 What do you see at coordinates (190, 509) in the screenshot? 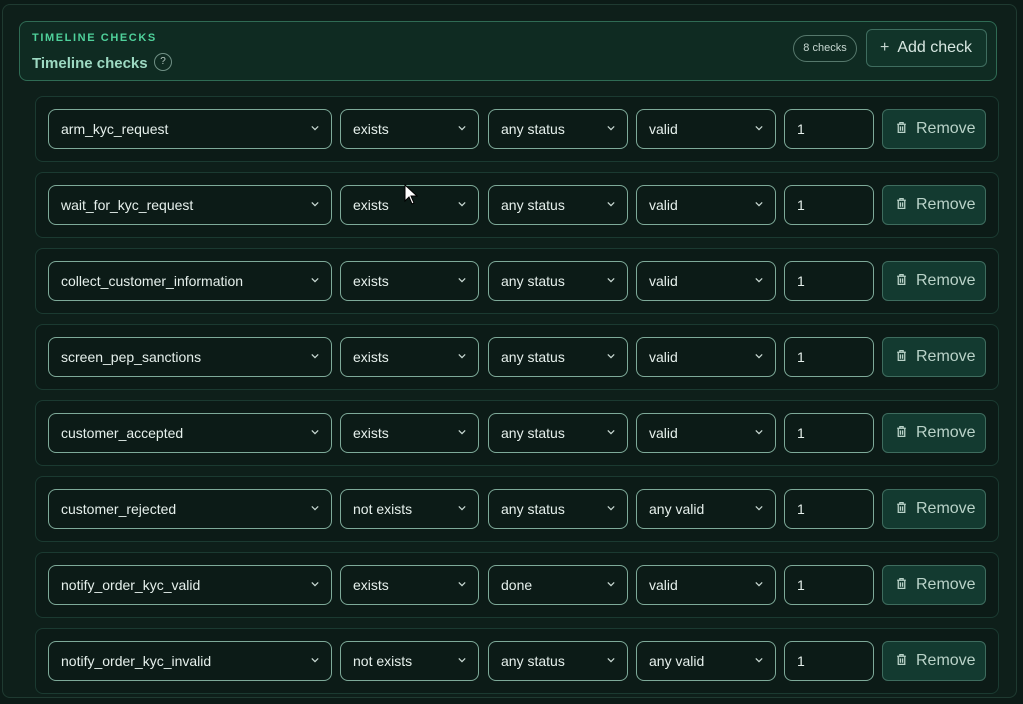
I see `event-select: customer_rejected` at bounding box center [190, 509].